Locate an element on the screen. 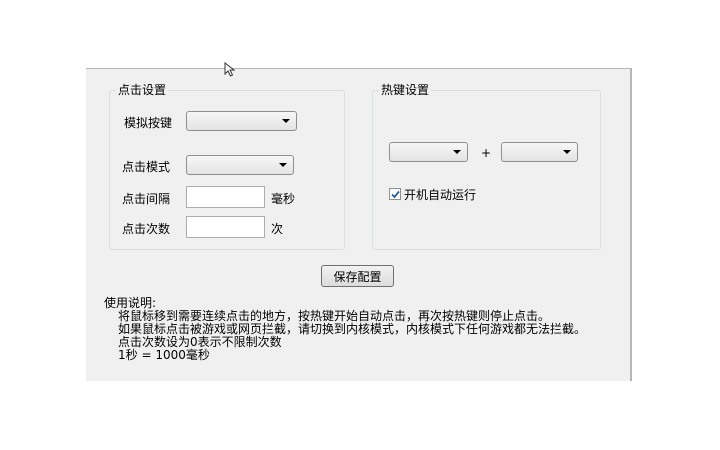 The width and height of the screenshot is (720, 450). panel-top-edge is located at coordinates (359, 68).